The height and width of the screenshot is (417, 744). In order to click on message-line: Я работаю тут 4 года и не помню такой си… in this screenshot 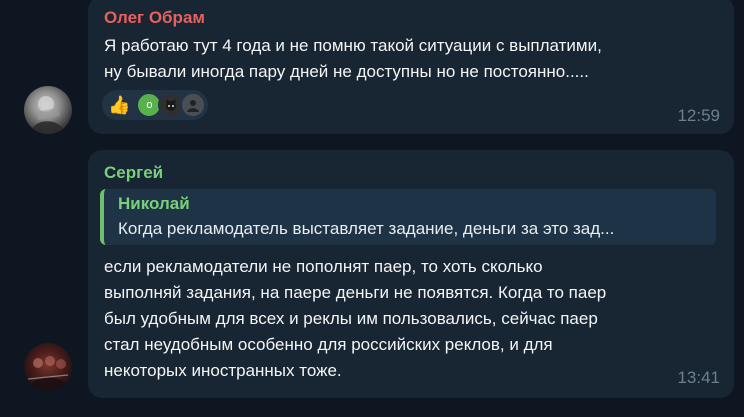, I will do `click(353, 45)`.